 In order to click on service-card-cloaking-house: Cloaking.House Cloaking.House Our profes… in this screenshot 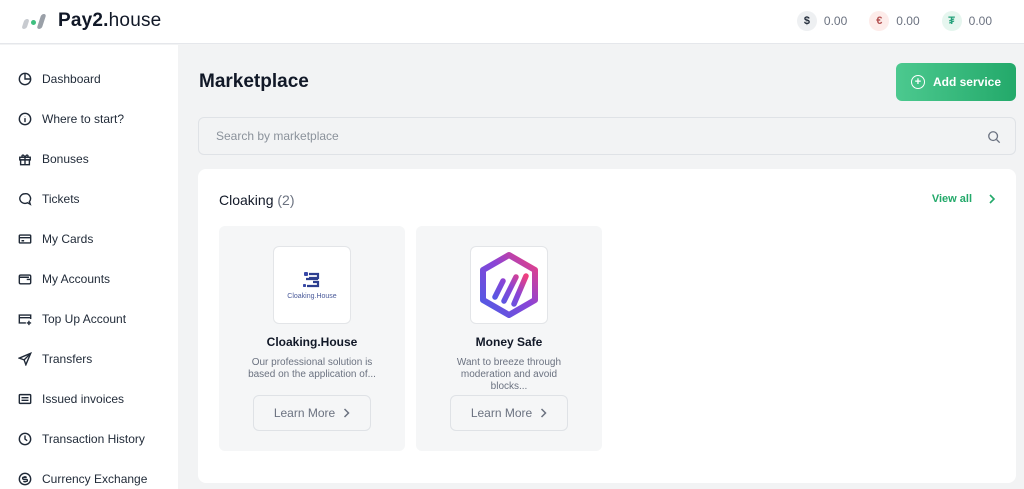, I will do `click(312, 338)`.